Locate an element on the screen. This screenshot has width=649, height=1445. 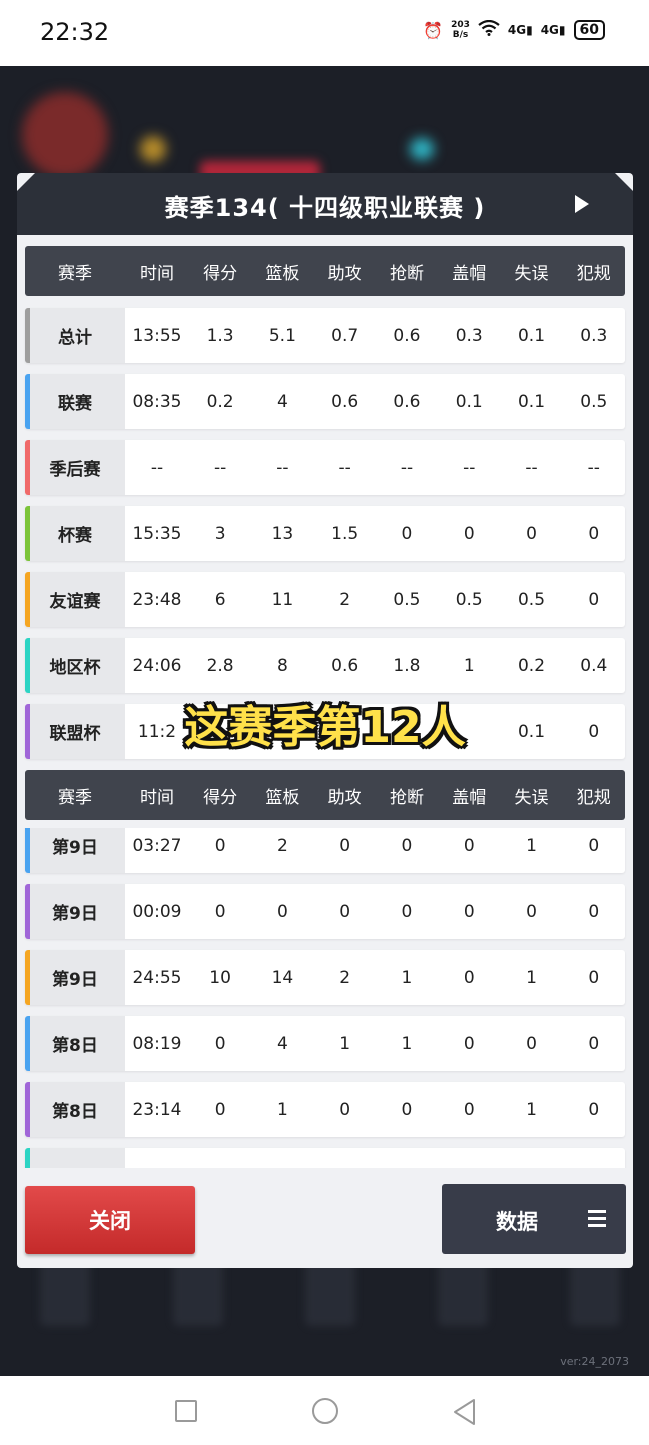
col-header-turnovers: 失误 is located at coordinates (531, 273).